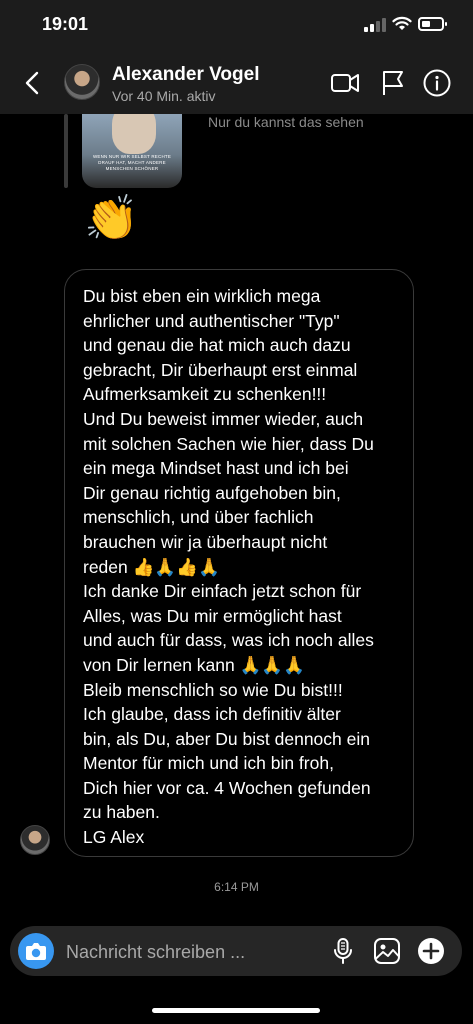  I want to click on status-bar: 19:01, so click(236, 25).